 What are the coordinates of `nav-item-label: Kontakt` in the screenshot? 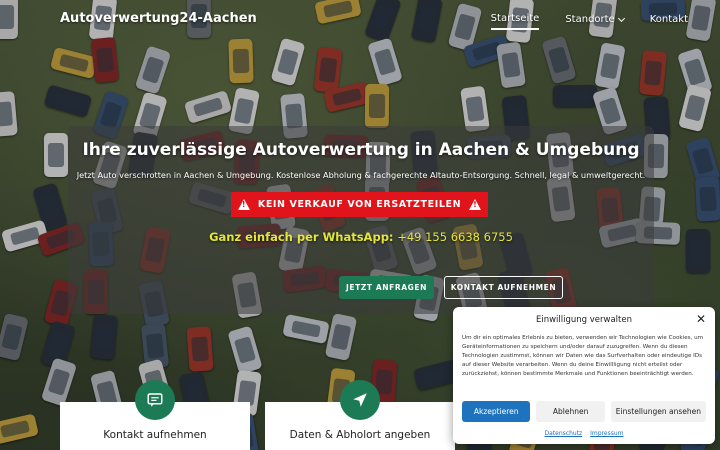 It's located at (668, 19).